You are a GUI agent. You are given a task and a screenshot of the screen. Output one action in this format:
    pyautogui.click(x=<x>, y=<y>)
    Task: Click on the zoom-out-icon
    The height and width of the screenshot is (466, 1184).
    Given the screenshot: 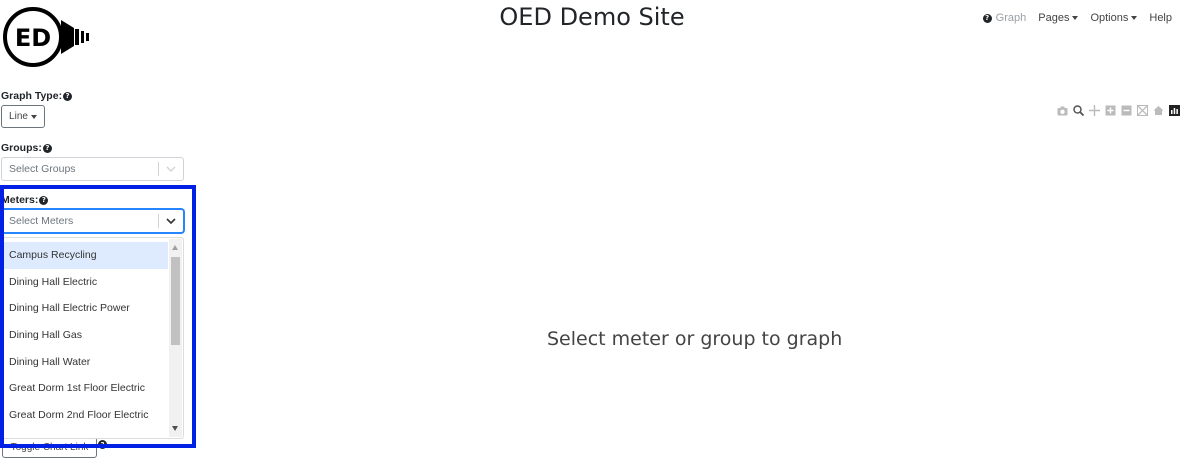 What is the action you would take?
    pyautogui.click(x=1126, y=110)
    